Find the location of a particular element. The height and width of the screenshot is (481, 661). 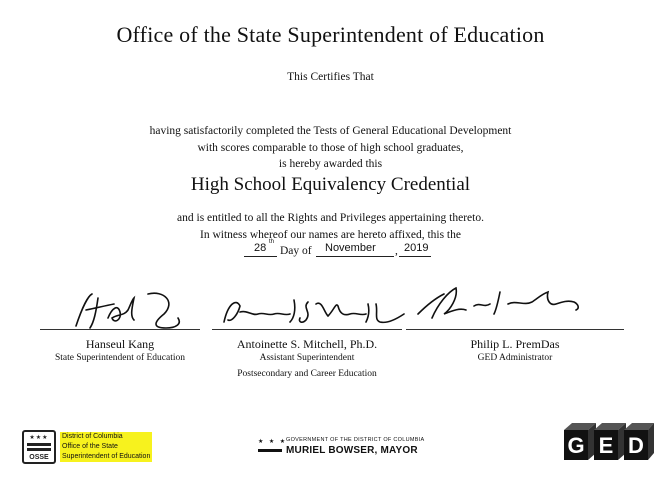

ged-letter-e: E is located at coordinates (606, 445).